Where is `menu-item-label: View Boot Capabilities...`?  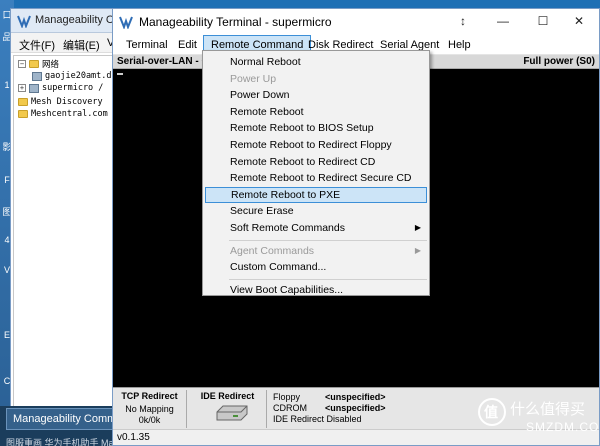
menu-item-label: View Boot Capabilities... is located at coordinates (287, 289).